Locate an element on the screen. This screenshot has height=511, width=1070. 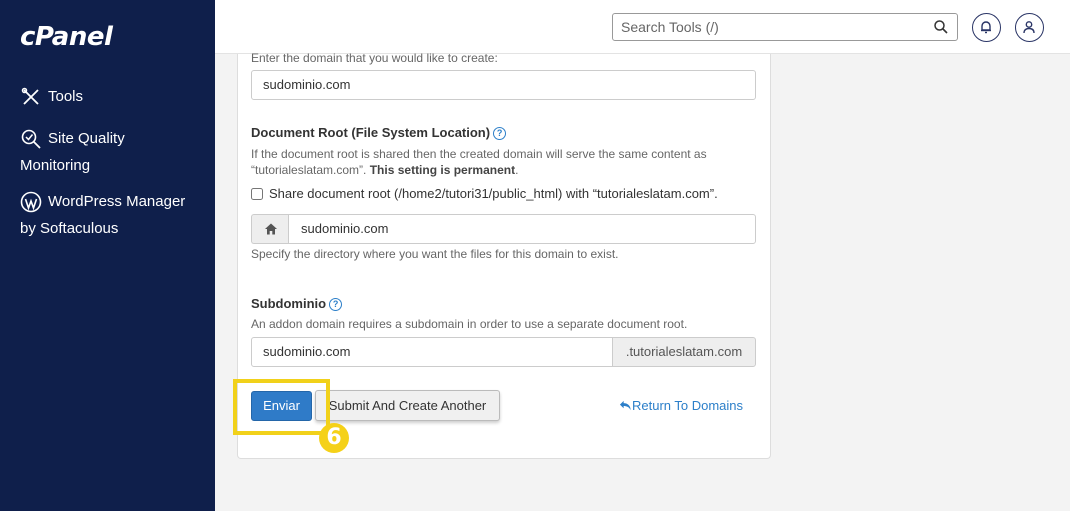
notifications-button is located at coordinates (986, 27).